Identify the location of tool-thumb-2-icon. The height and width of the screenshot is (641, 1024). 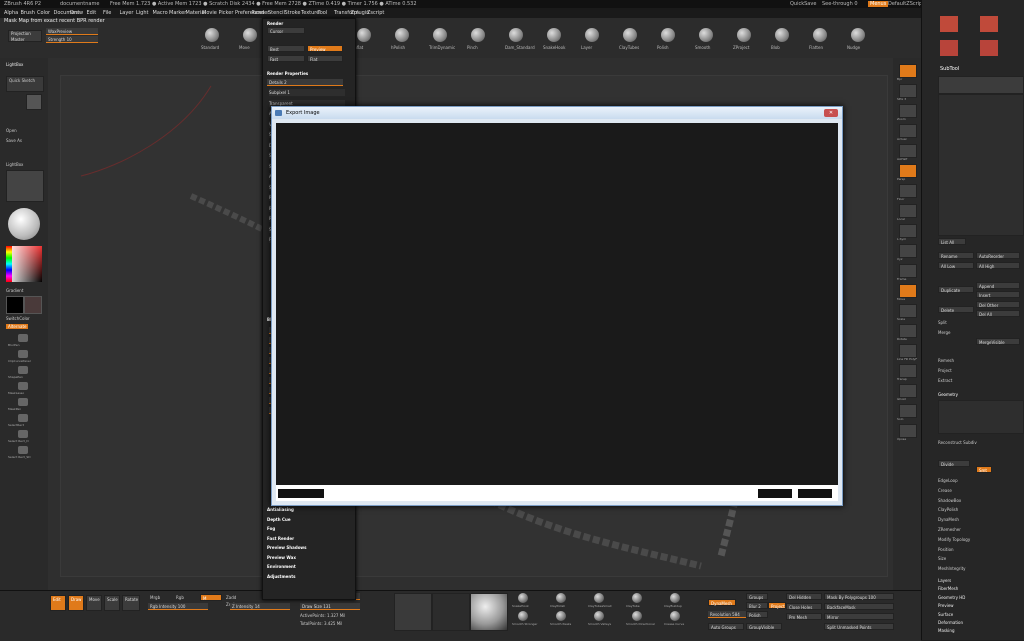
(989, 24).